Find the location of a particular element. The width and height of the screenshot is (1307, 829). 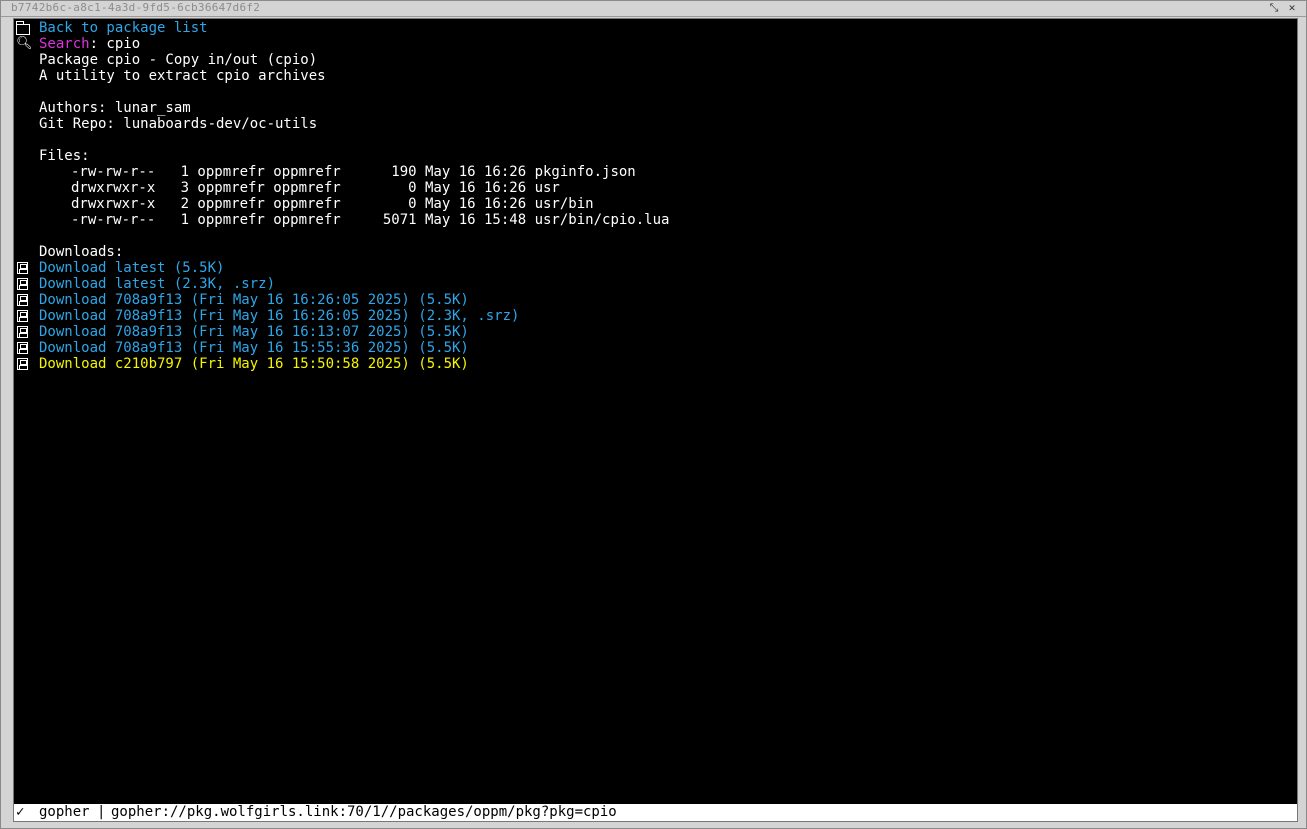

search-line: Search: cpio is located at coordinates (89, 44).